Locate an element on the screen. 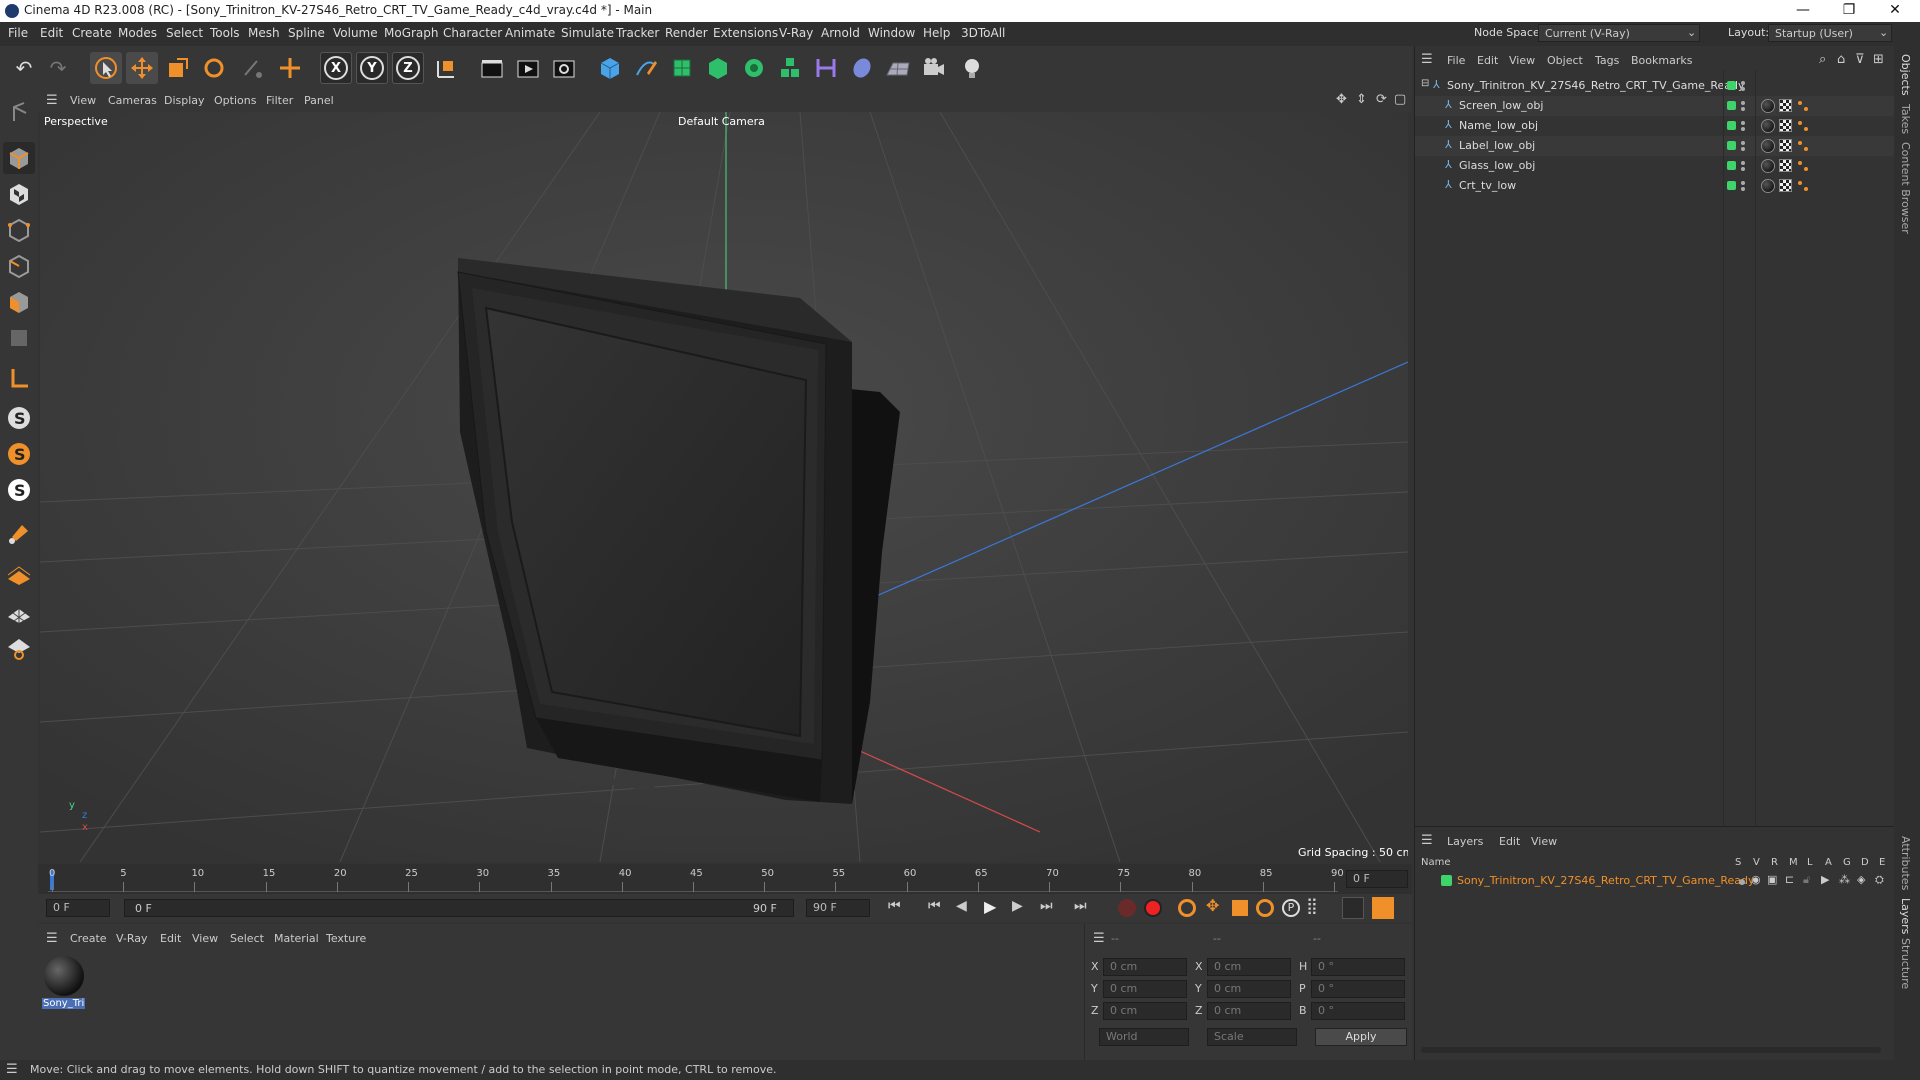  layer-solo-icon is located at coordinates (1742, 882).